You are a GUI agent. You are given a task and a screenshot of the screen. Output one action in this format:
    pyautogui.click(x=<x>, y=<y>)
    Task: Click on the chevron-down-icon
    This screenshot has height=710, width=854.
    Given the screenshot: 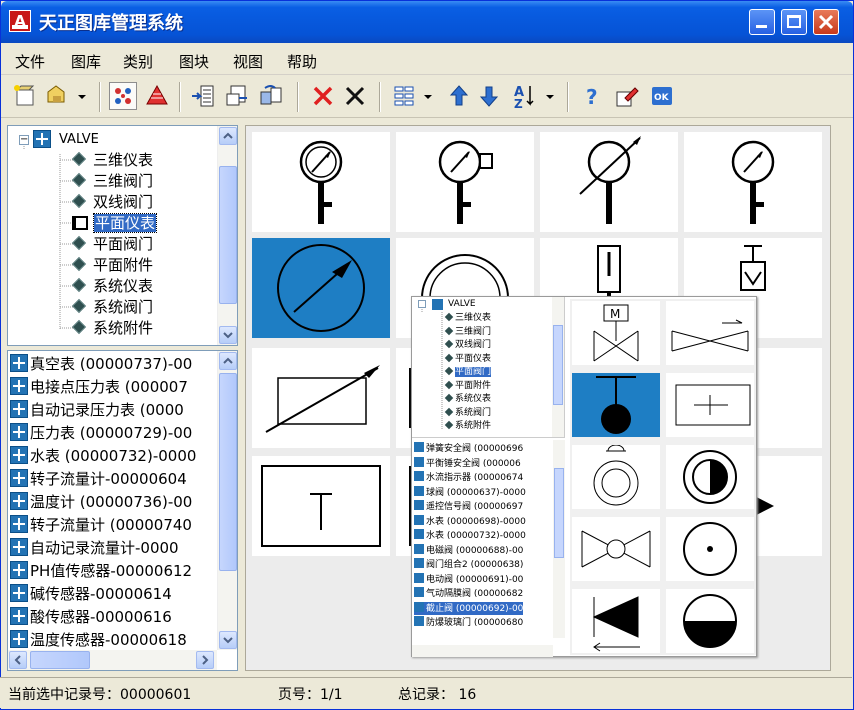 What is the action you would take?
    pyautogui.click(x=228, y=335)
    